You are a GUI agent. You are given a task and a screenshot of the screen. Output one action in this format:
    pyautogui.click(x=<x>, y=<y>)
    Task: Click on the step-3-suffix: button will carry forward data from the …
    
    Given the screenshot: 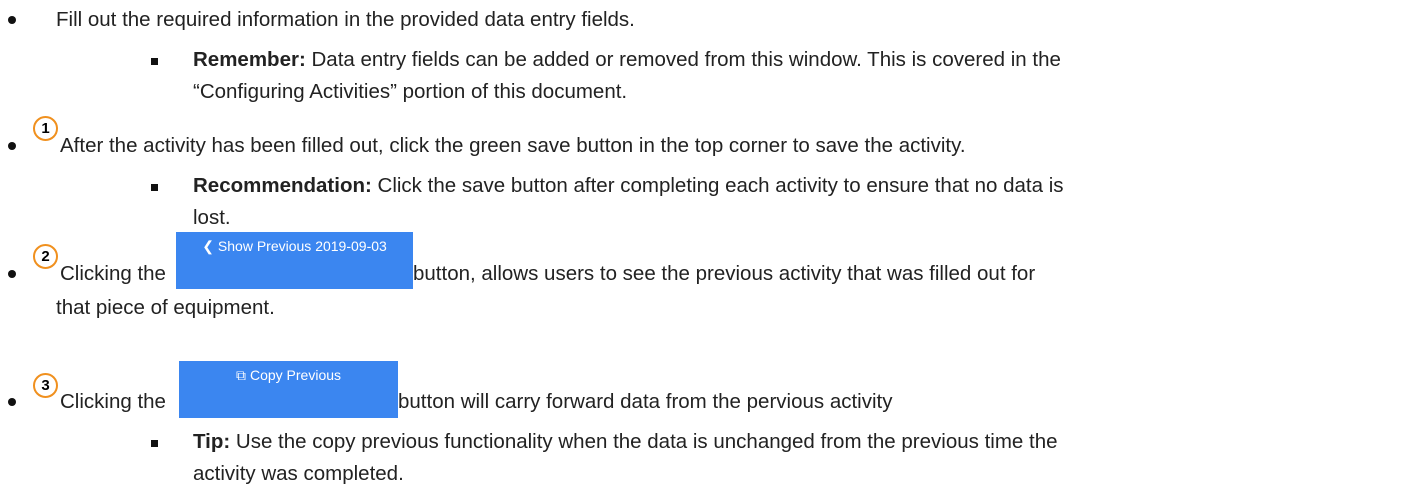 What is the action you would take?
    pyautogui.click(x=645, y=401)
    